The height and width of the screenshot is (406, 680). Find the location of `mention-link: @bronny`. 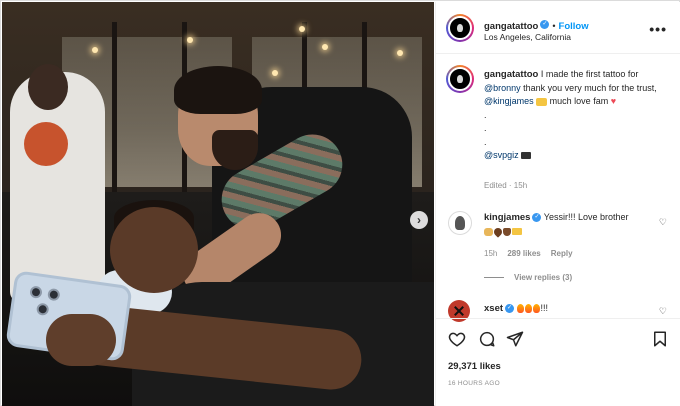

mention-link: @bronny is located at coordinates (502, 88).